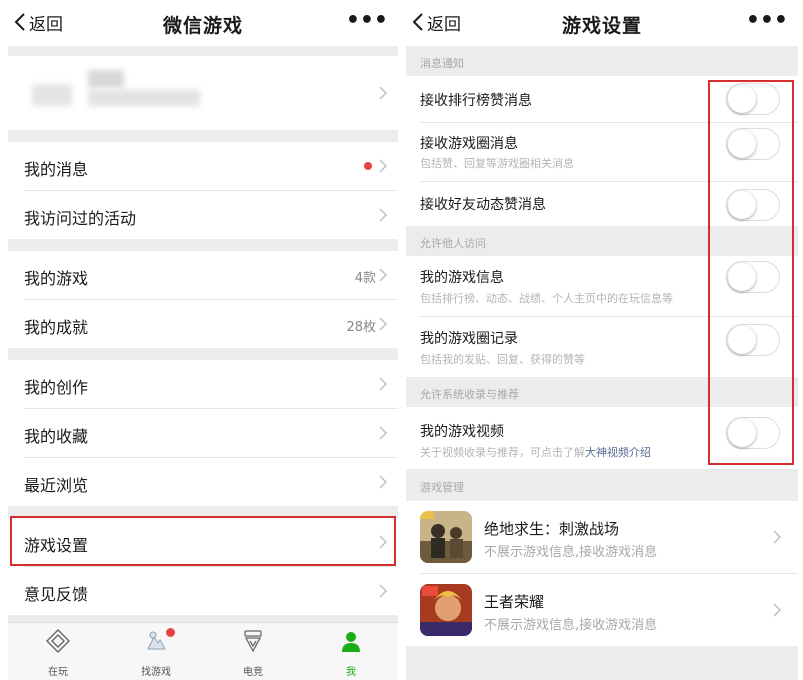  Describe the element at coordinates (203, 384) in the screenshot. I see `menu-item-my-creations: 我的创作` at that location.